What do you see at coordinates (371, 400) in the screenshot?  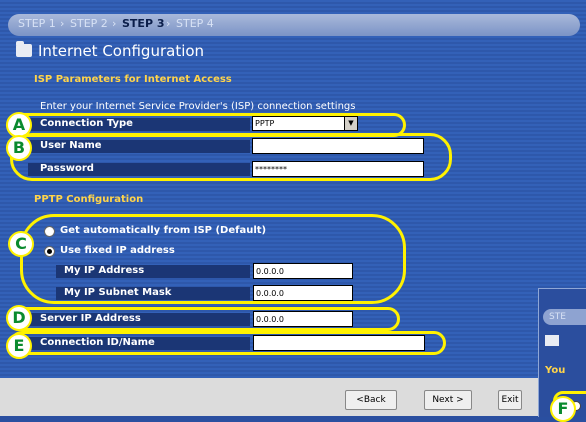 I see `back-button: <Back` at bounding box center [371, 400].